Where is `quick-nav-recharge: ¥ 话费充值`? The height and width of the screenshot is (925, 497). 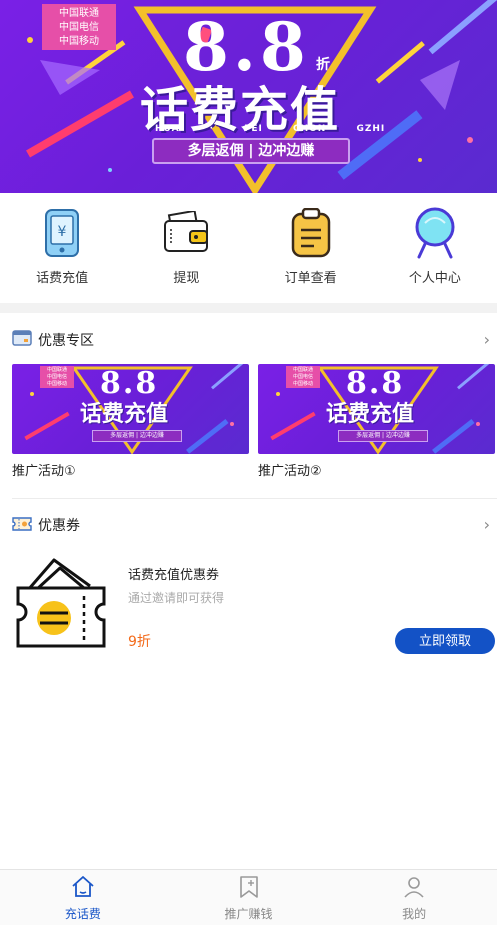 quick-nav-recharge: ¥ 话费充值 is located at coordinates (62, 248).